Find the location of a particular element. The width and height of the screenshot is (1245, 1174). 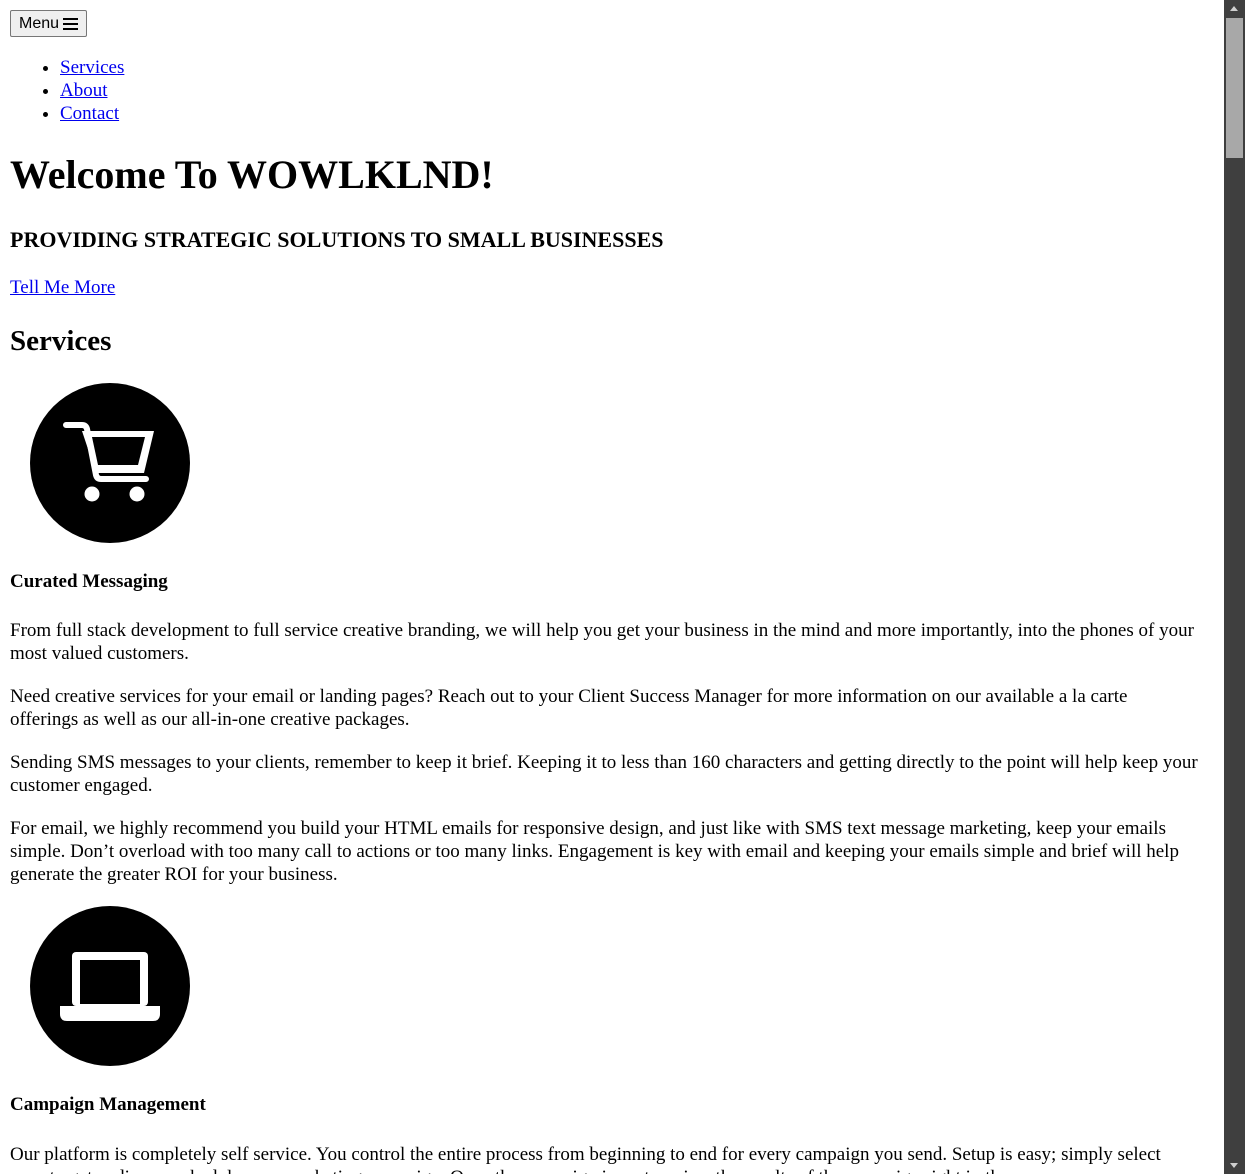

nav-item-services: Services is located at coordinates (92, 67).